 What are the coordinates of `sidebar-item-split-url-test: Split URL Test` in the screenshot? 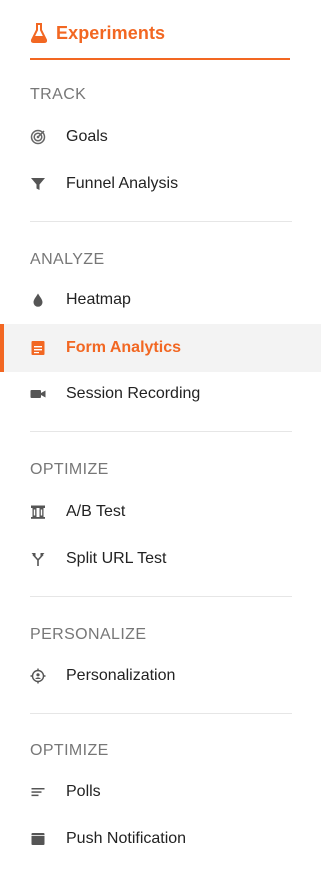 It's located at (160, 559).